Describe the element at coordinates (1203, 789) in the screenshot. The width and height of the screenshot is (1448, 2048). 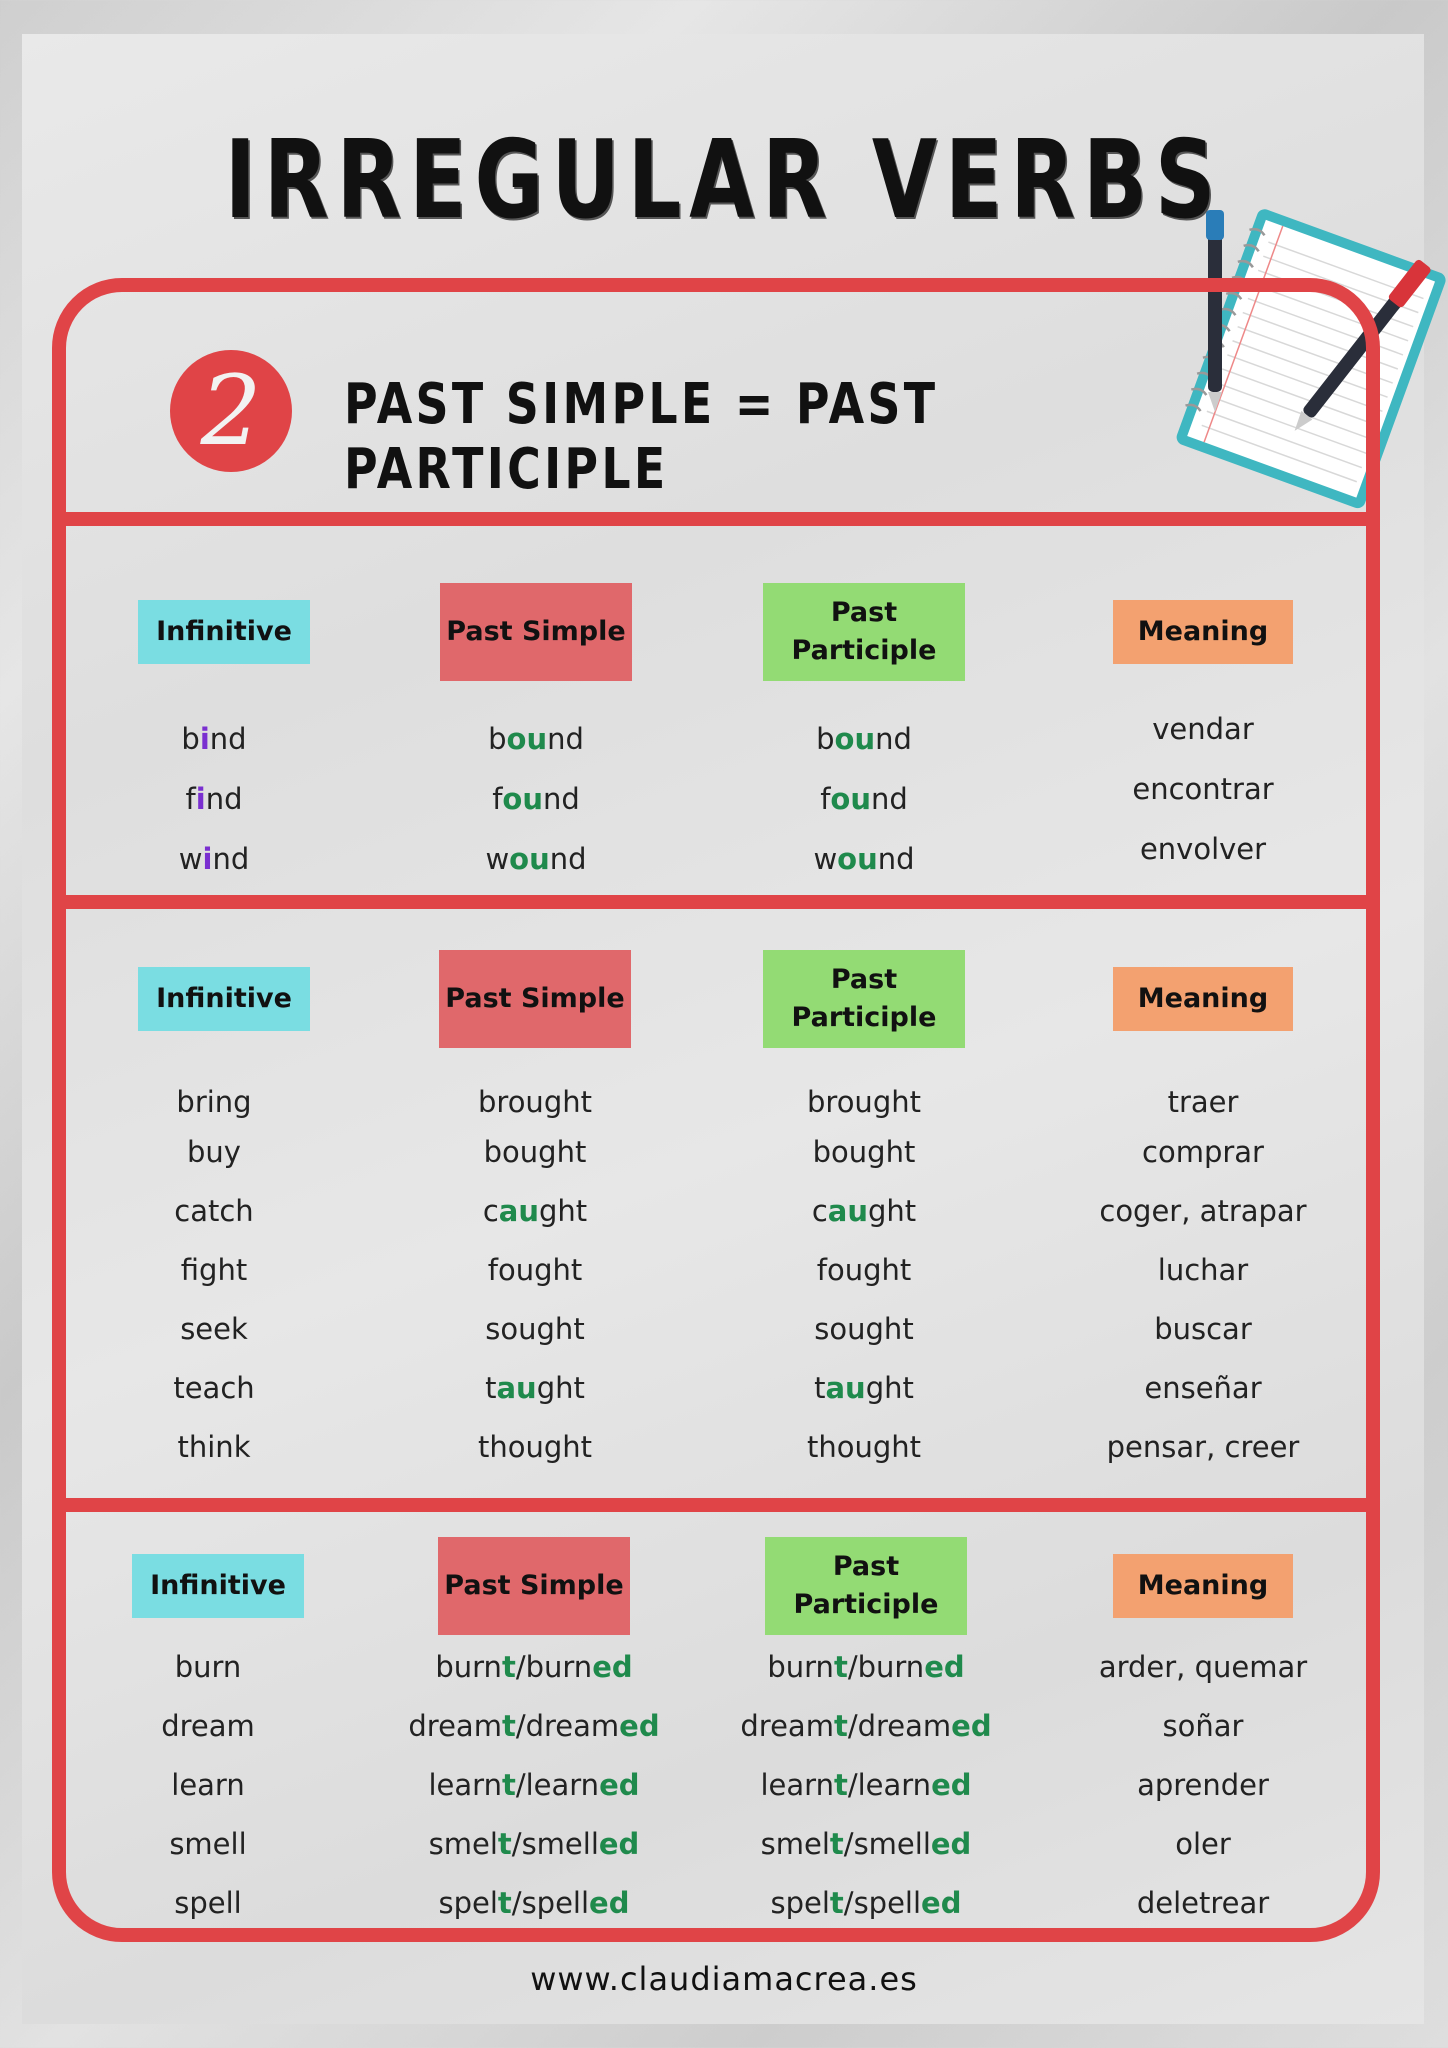
I see `meaning-cell: encontrar` at that location.